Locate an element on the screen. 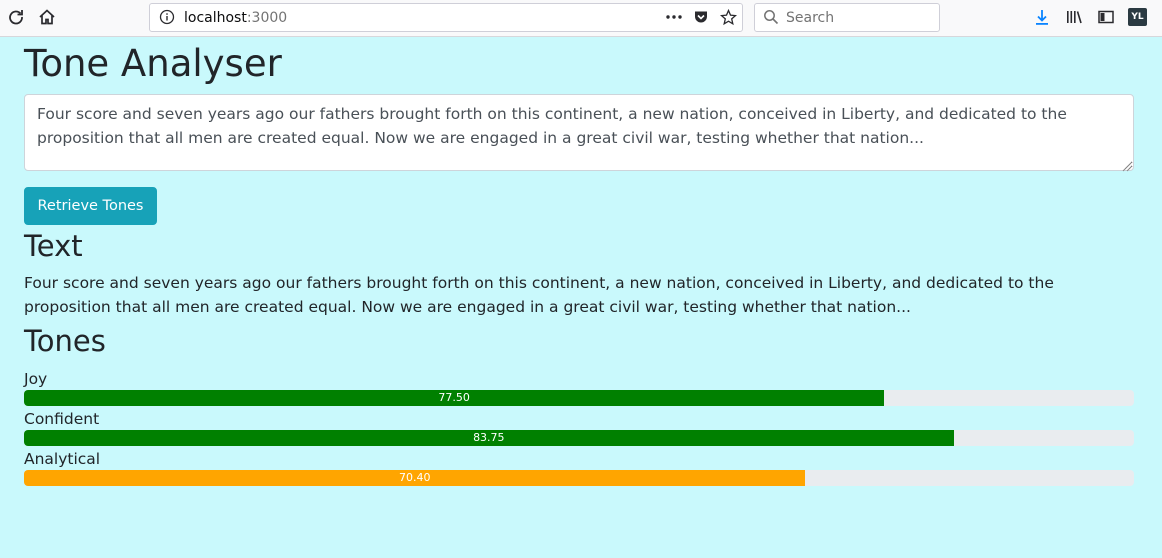 The width and height of the screenshot is (1162, 558). retrieve-tones-button: Retrieve Tones is located at coordinates (90, 206).